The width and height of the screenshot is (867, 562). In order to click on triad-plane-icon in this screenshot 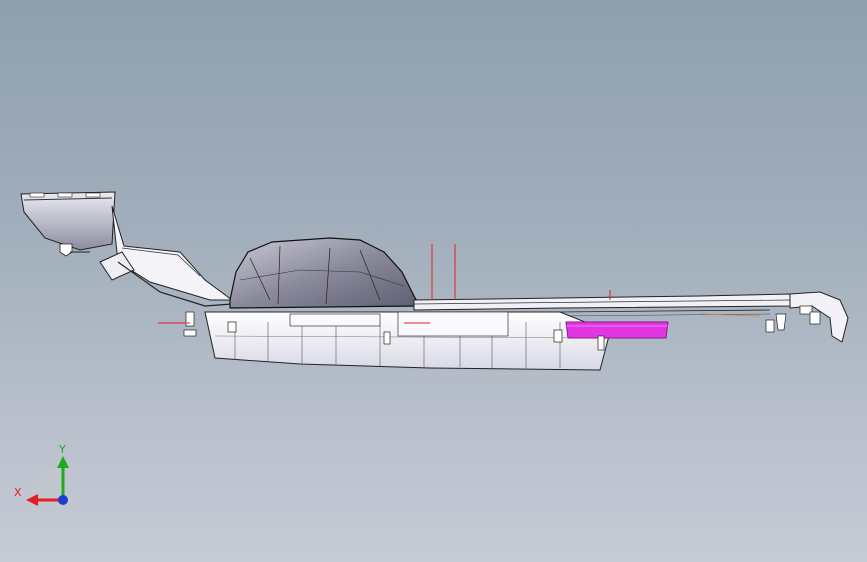, I will do `click(44, 483)`.